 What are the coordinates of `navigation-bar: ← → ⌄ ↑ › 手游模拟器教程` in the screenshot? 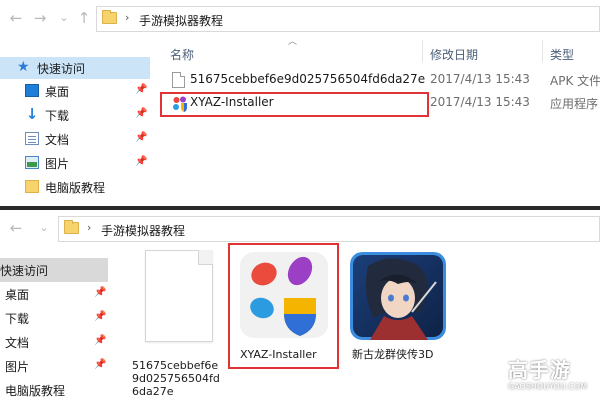 It's located at (300, 19).